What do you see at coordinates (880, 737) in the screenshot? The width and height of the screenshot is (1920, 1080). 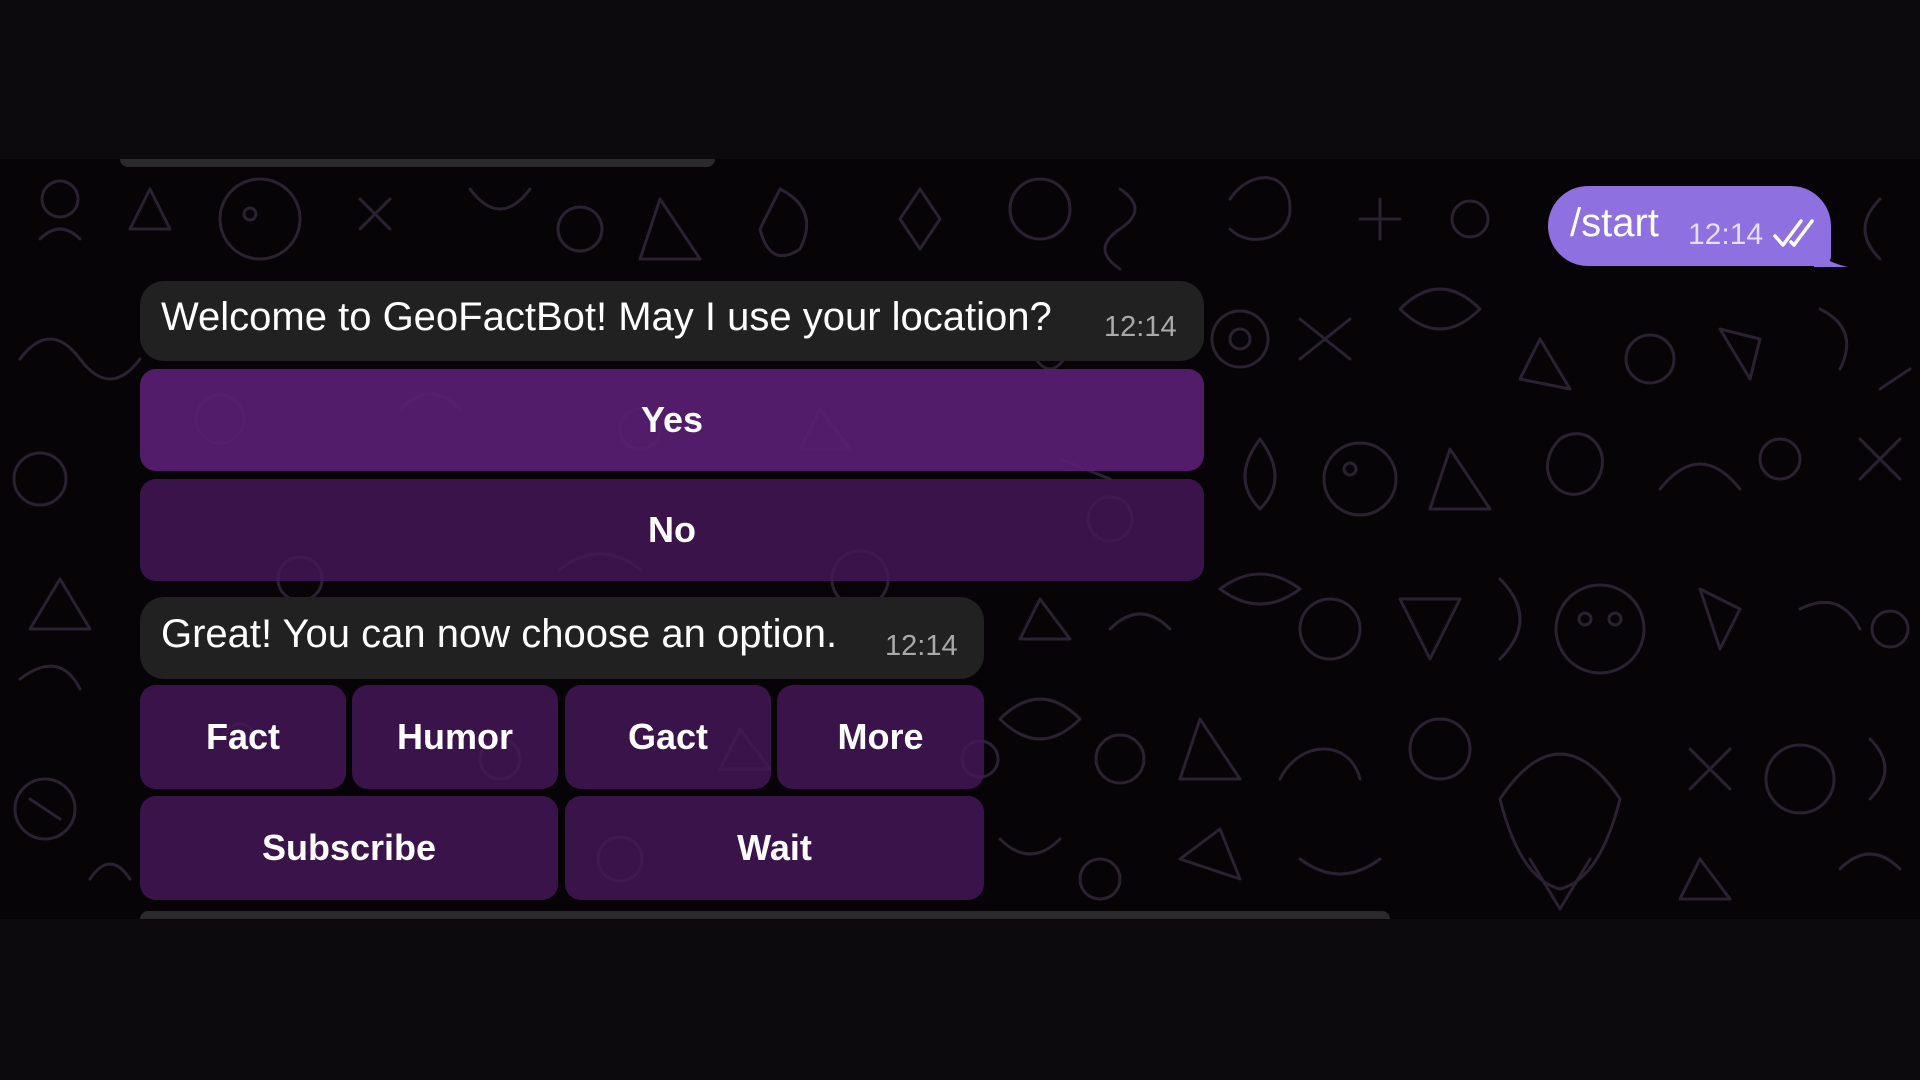 I see `inline-button-more: More` at bounding box center [880, 737].